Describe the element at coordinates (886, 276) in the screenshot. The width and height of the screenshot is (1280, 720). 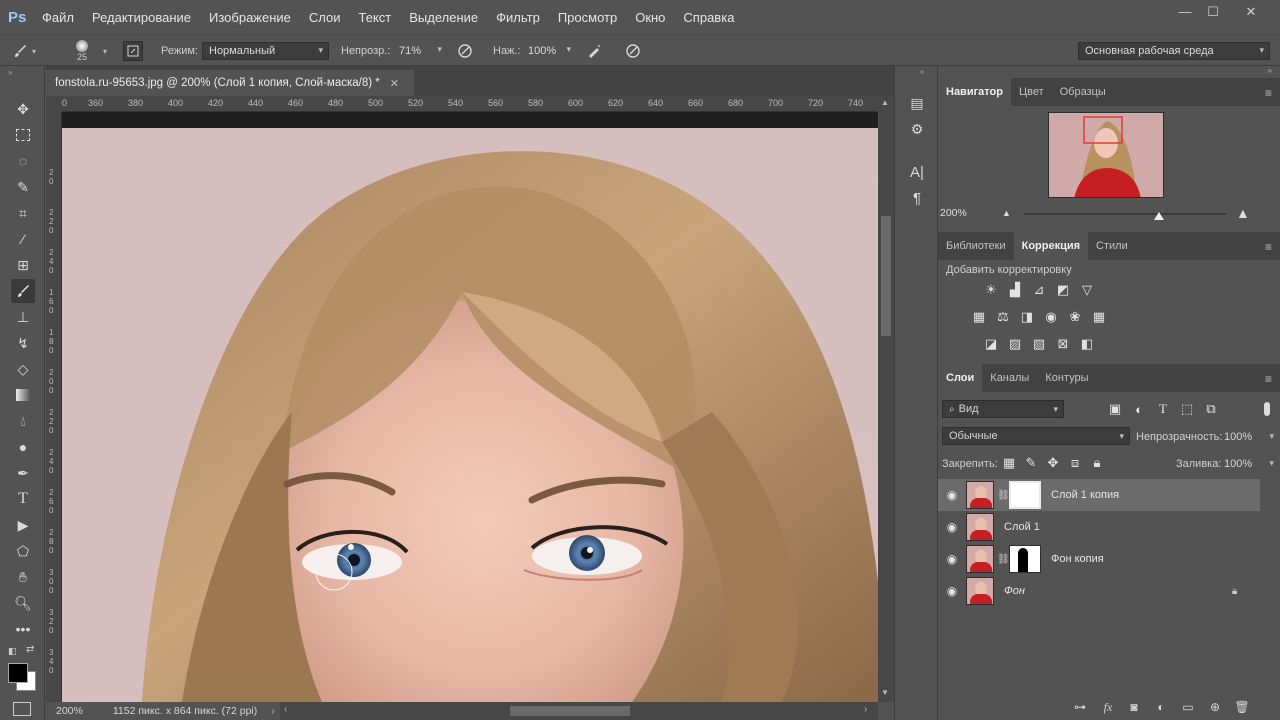
I see `vertical-scroll-thumb` at that location.